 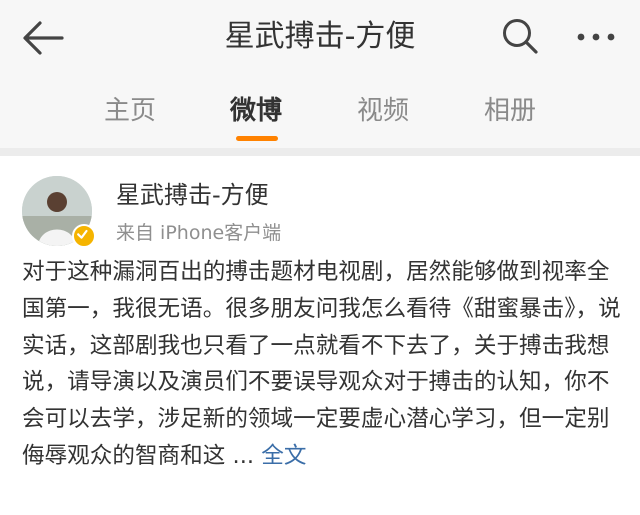 What do you see at coordinates (383, 111) in the screenshot?
I see `tab-video: 视频` at bounding box center [383, 111].